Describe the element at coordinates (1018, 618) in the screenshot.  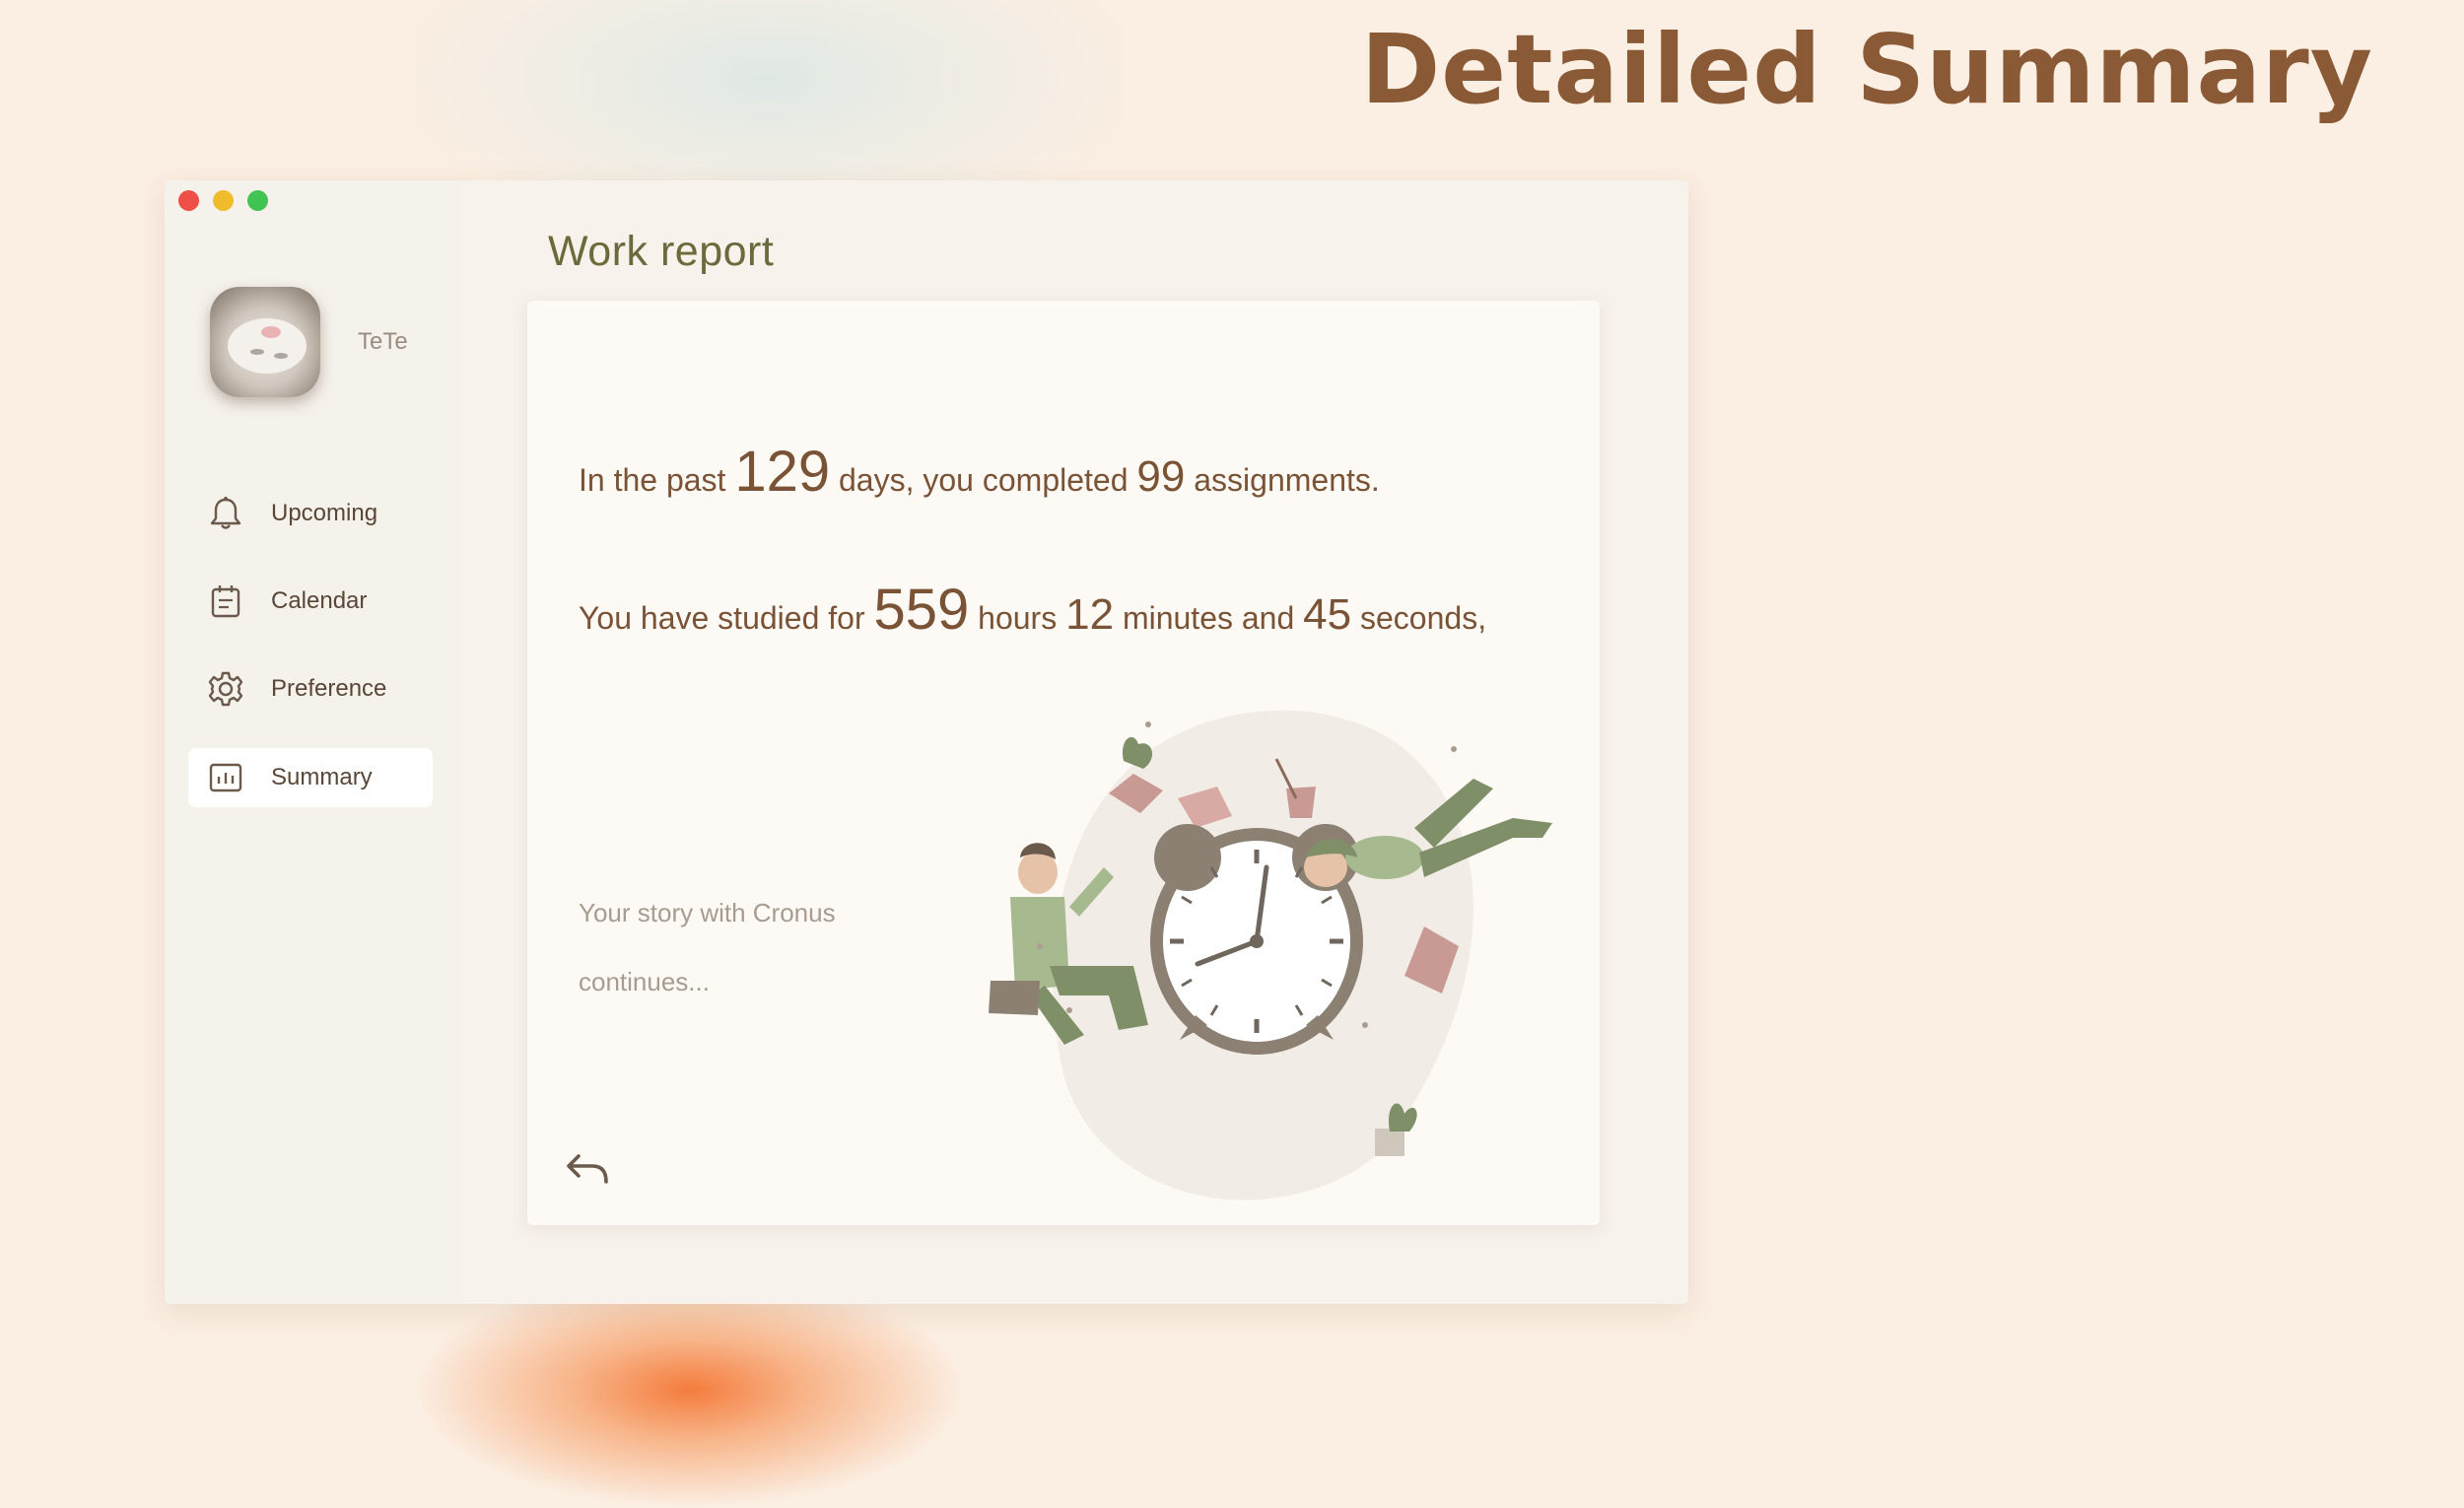
I see `hours-label: hours` at that location.